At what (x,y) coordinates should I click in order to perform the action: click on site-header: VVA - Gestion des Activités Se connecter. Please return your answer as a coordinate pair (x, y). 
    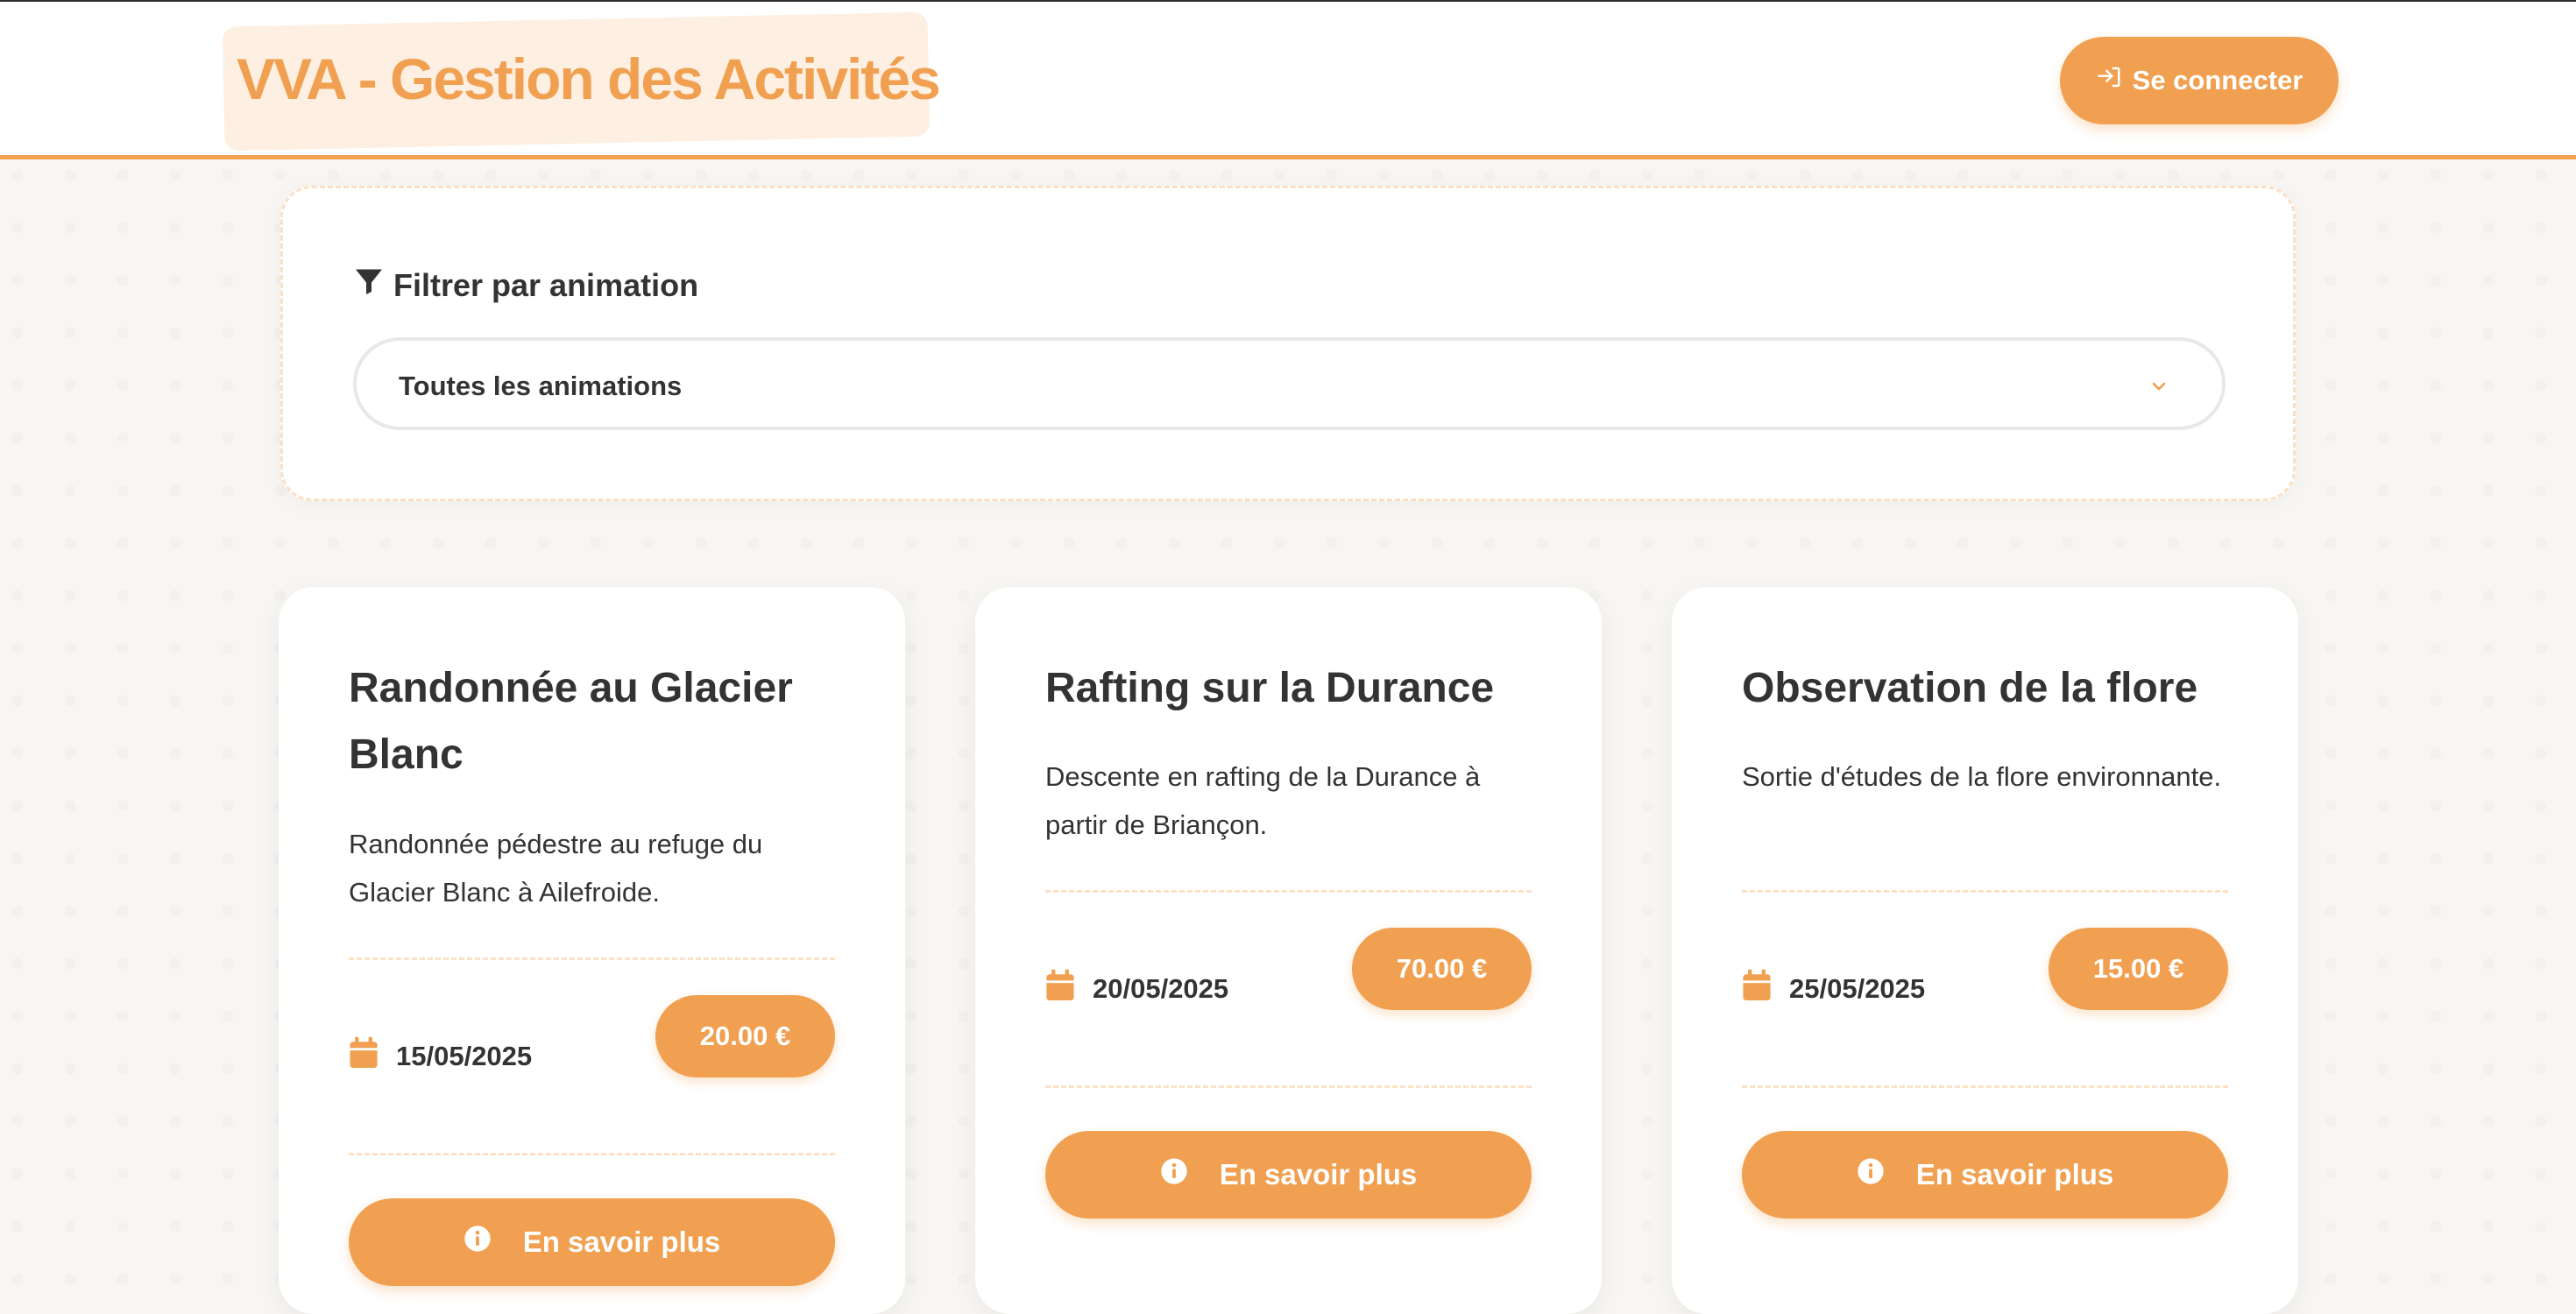
    Looking at the image, I should click on (1288, 80).